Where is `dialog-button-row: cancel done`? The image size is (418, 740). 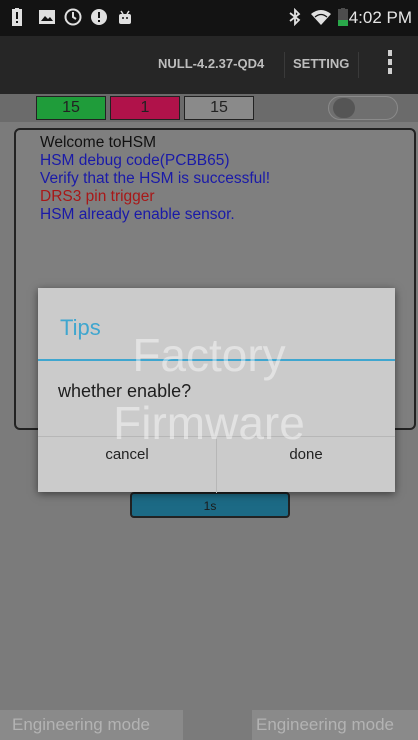 dialog-button-row: cancel done is located at coordinates (216, 464).